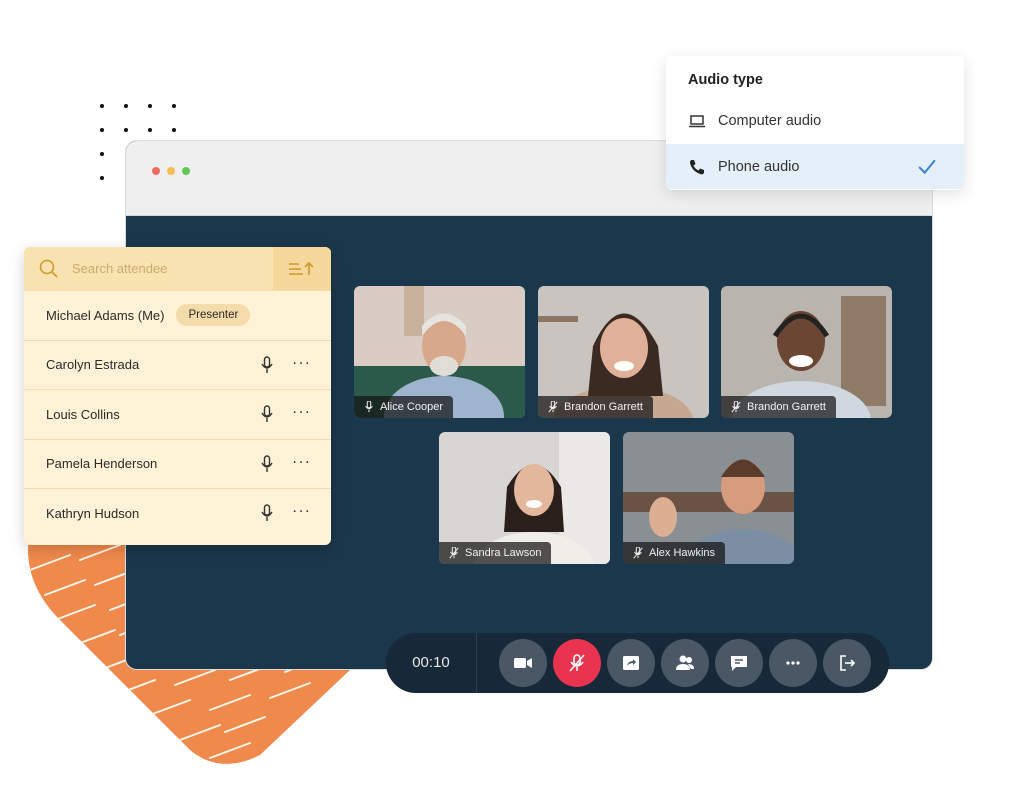 The width and height of the screenshot is (1024, 790). Describe the element at coordinates (156, 171) in the screenshot. I see `window-close-button` at that location.